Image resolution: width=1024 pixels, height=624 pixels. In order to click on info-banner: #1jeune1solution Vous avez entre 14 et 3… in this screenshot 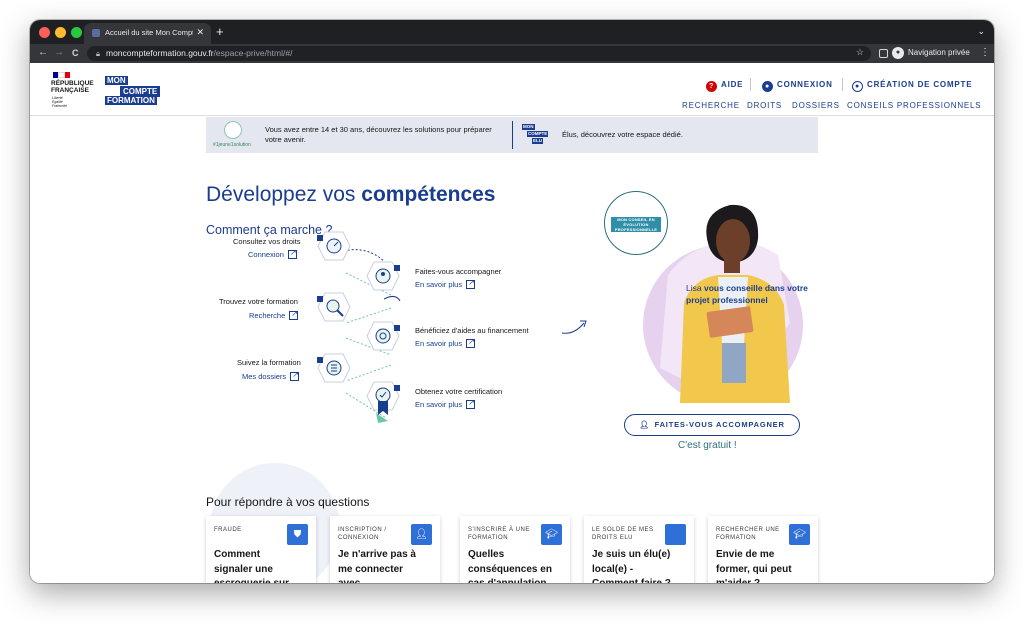, I will do `click(512, 135)`.